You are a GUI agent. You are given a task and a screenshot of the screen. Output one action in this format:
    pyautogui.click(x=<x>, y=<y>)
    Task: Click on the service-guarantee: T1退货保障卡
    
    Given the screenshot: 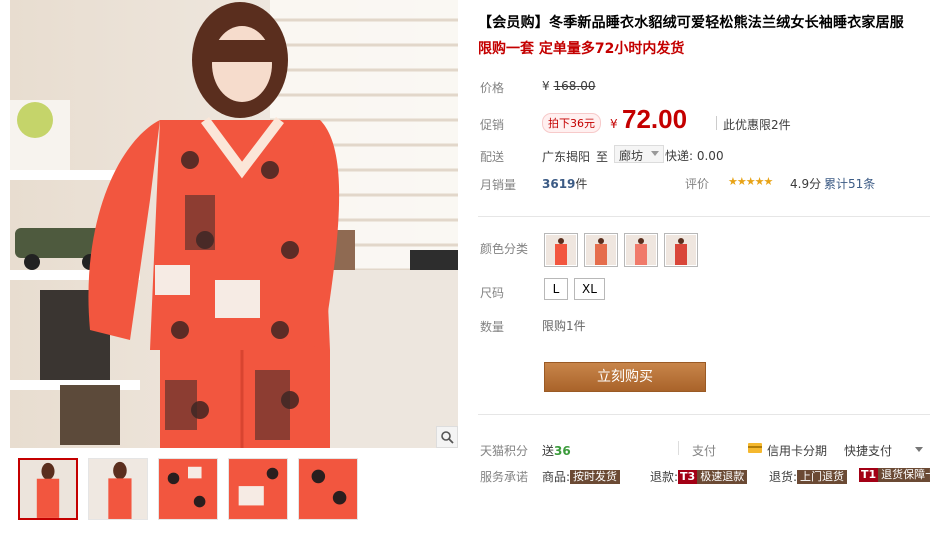 What is the action you would take?
    pyautogui.click(x=894, y=475)
    